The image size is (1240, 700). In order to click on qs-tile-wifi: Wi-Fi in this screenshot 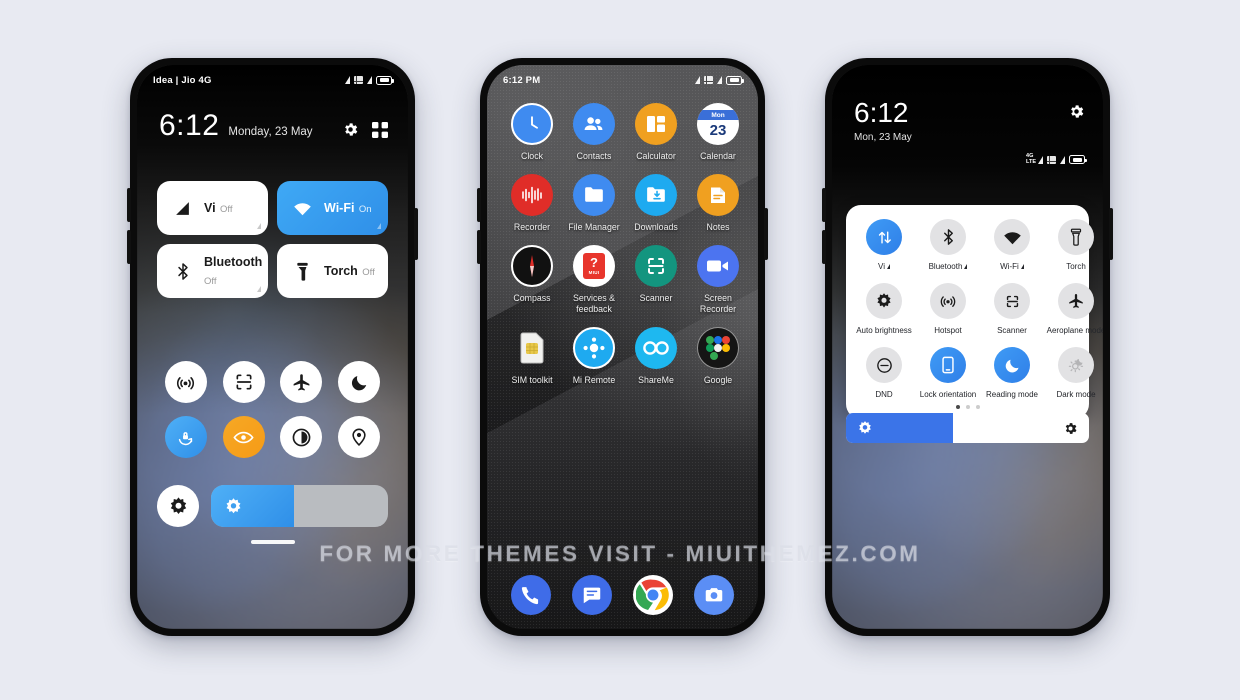, I will do `click(1012, 245)`.